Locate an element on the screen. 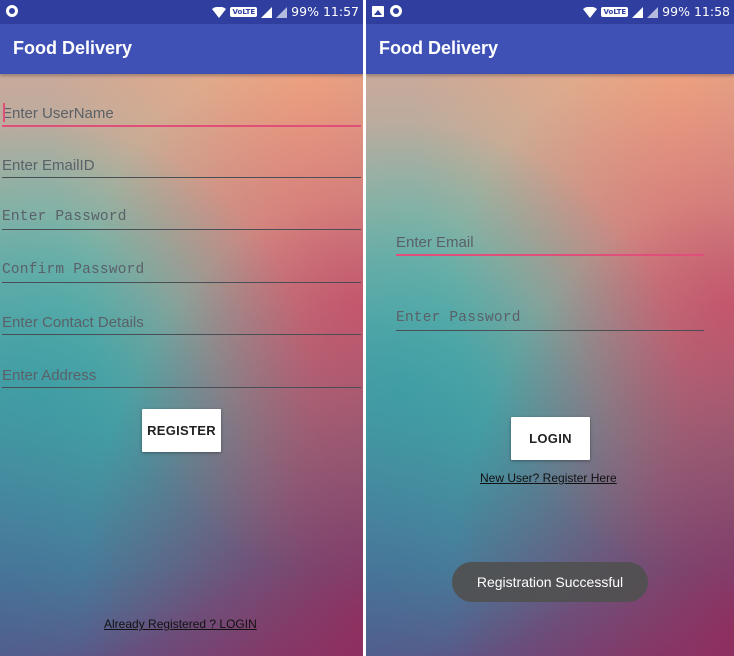  contact-underline is located at coordinates (181, 334).